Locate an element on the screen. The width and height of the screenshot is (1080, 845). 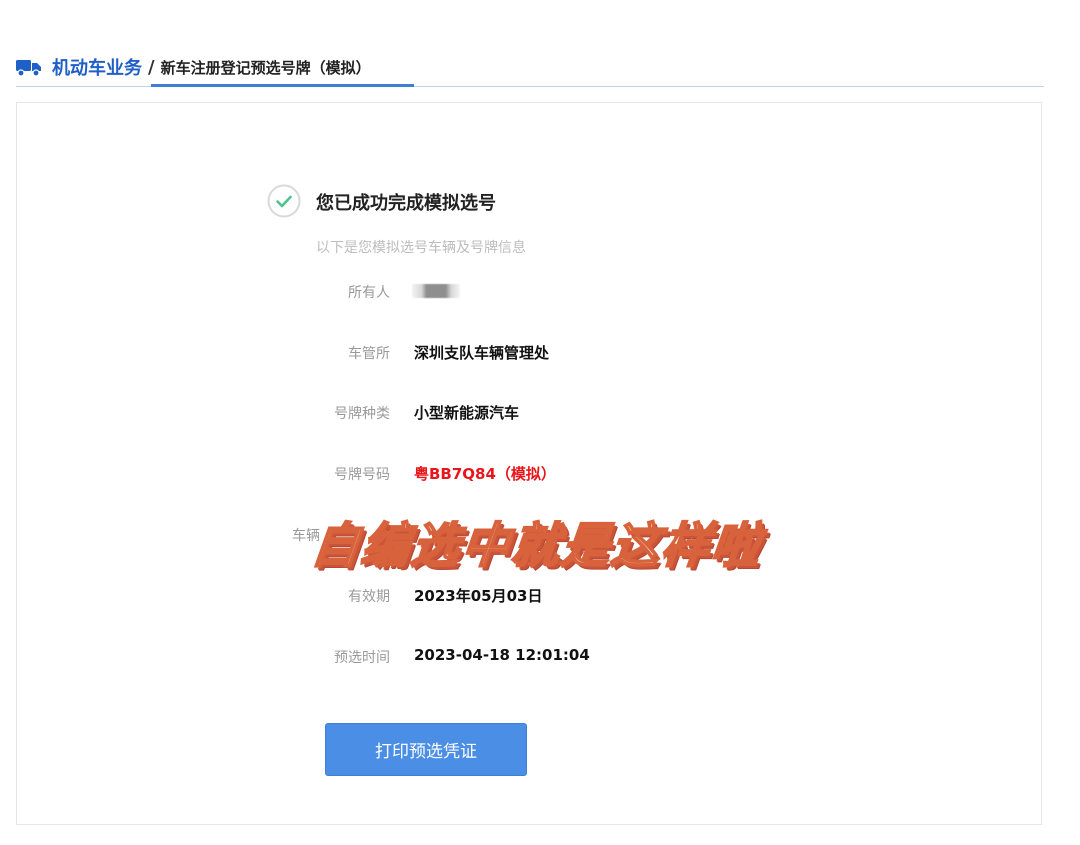
truck-icon is located at coordinates (29, 67).